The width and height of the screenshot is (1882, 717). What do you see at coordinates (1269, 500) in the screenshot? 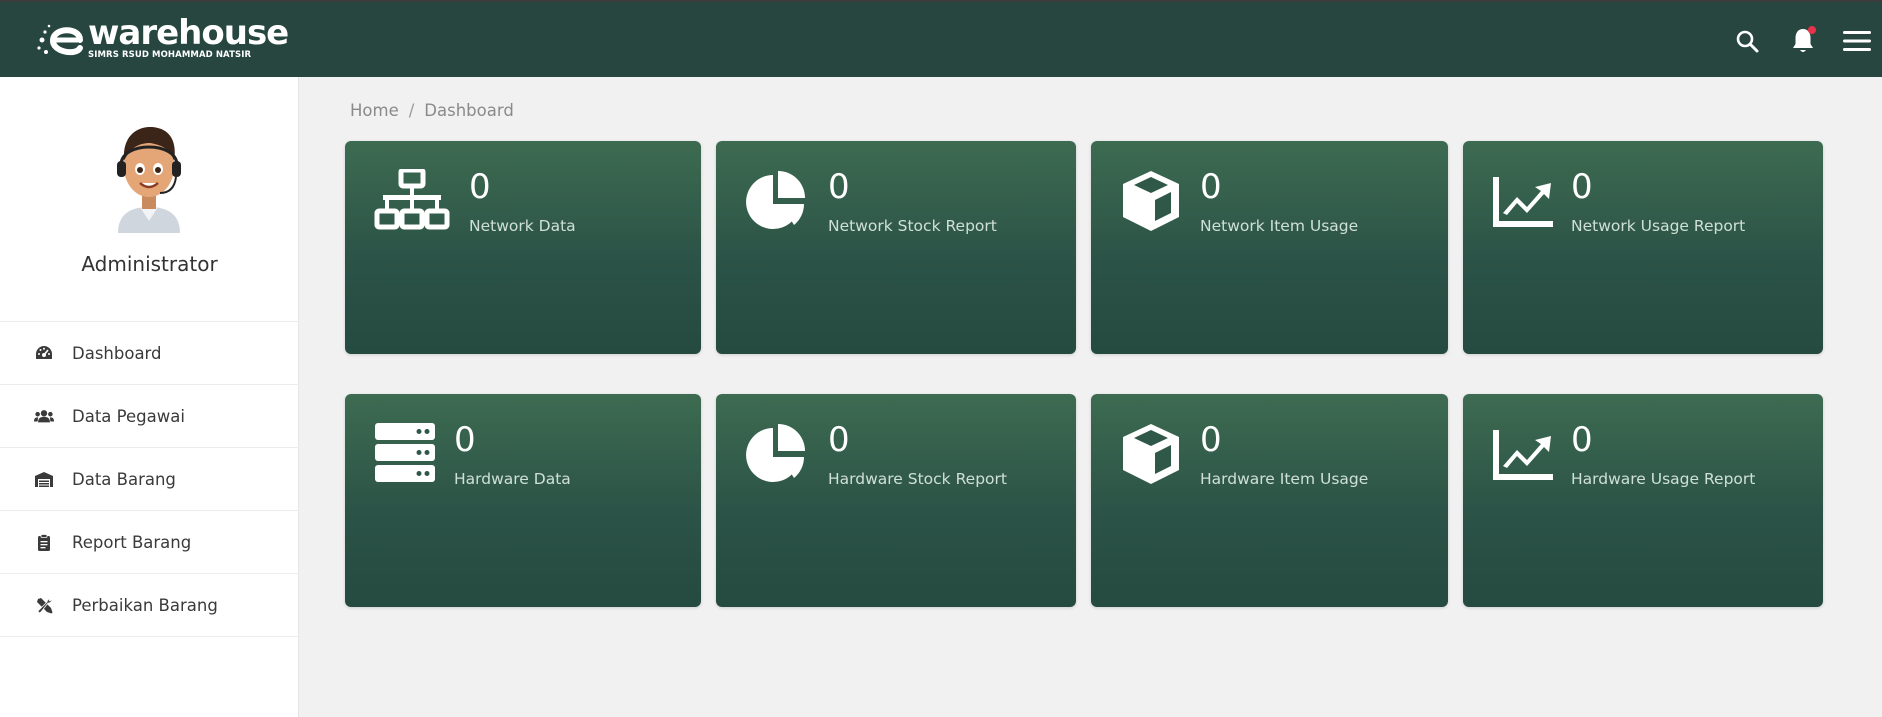
I see `stat-card-hardware-item-usage: 0 Hardware Item Usage` at bounding box center [1269, 500].